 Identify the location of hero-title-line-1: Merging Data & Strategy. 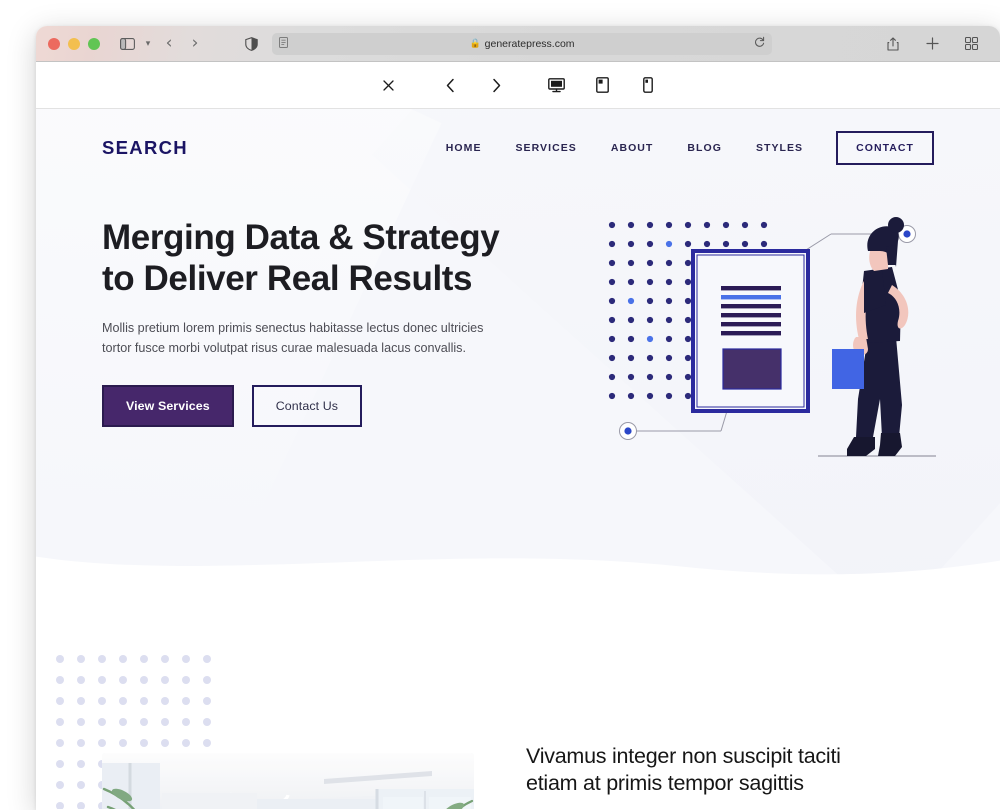
(301, 237).